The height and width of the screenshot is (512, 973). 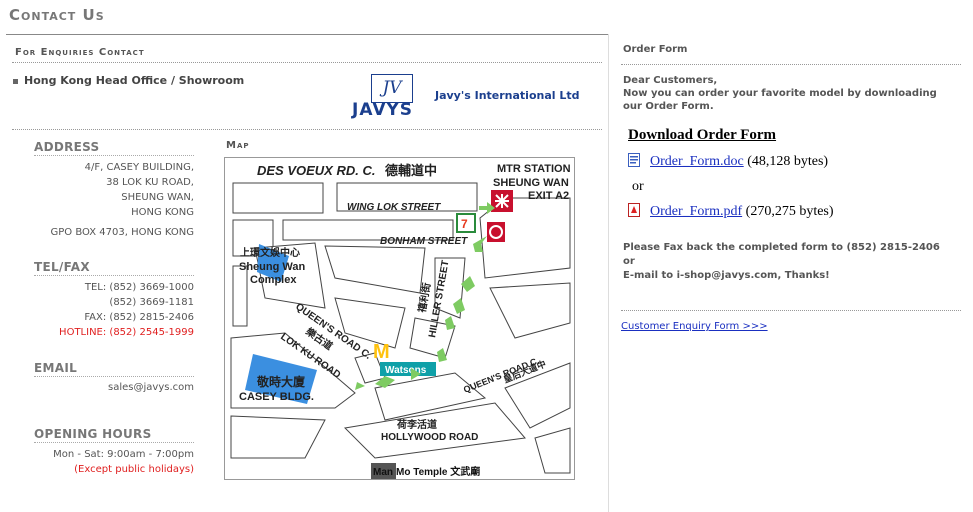 I want to click on hotline-line: HOTLINE: (852) 2545-1999, so click(x=126, y=332).